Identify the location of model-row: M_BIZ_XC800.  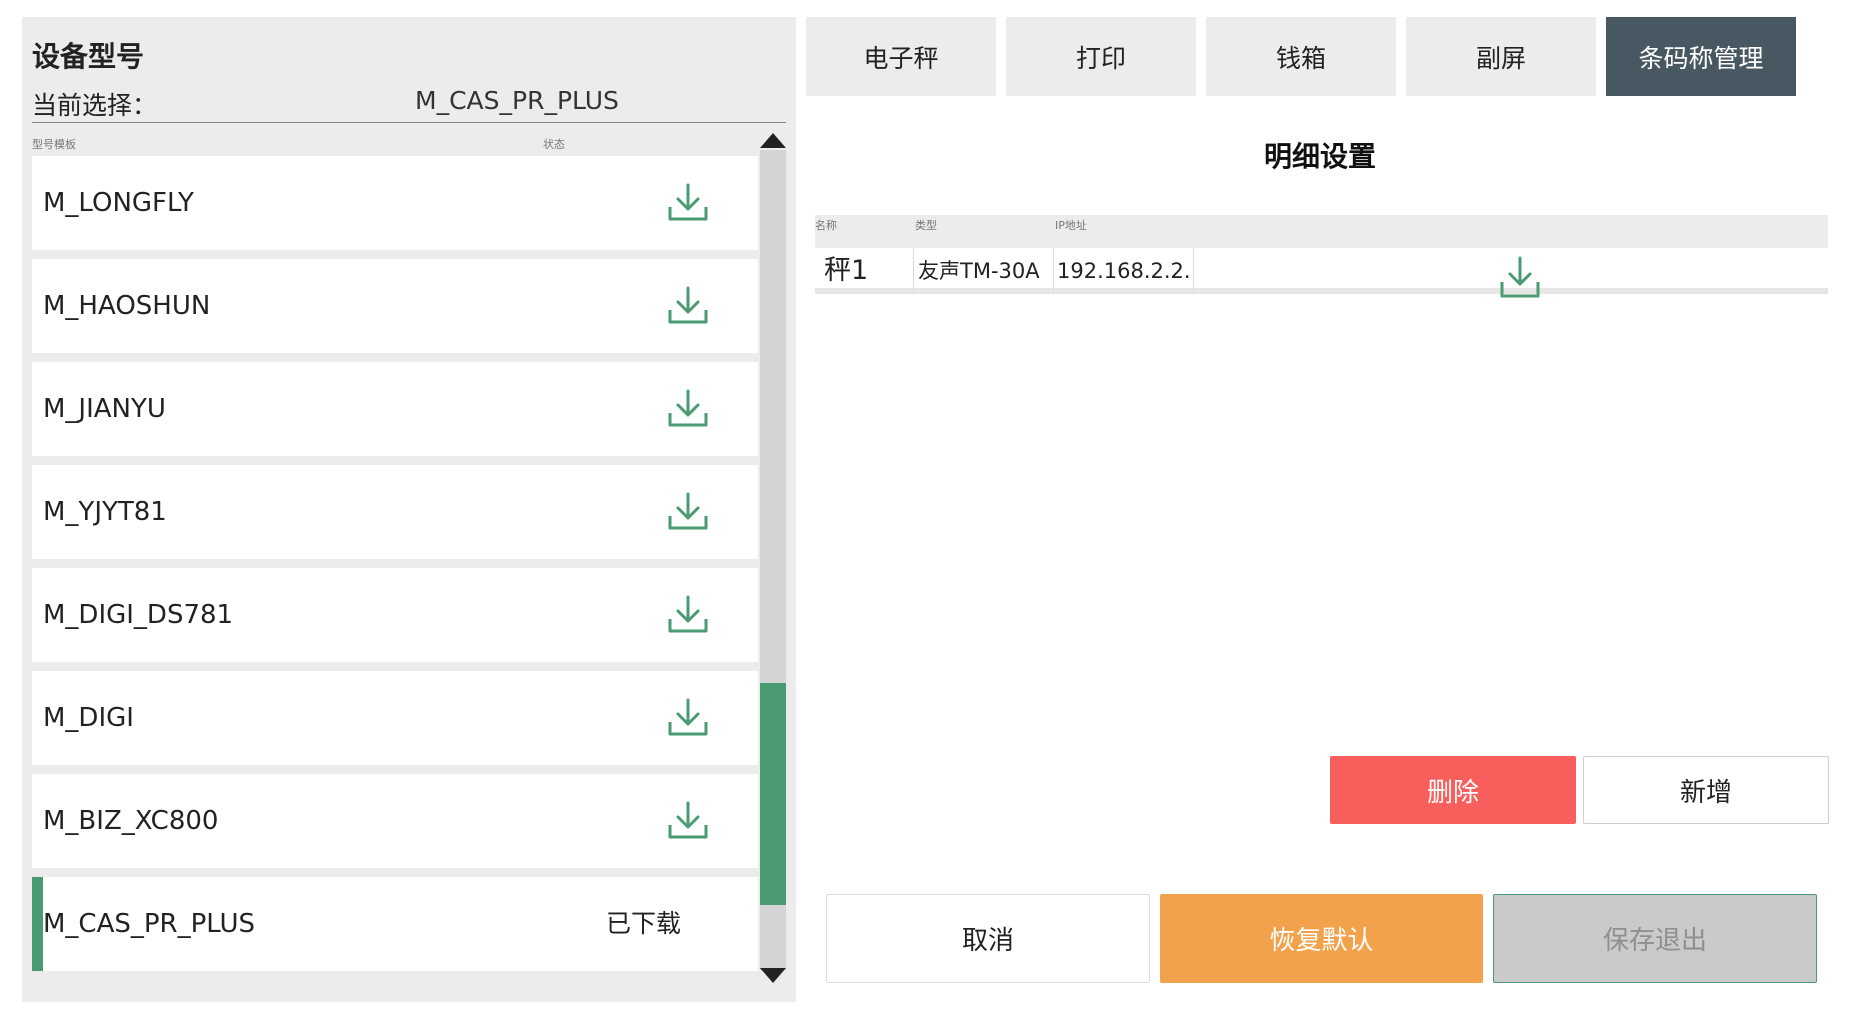
(395, 821).